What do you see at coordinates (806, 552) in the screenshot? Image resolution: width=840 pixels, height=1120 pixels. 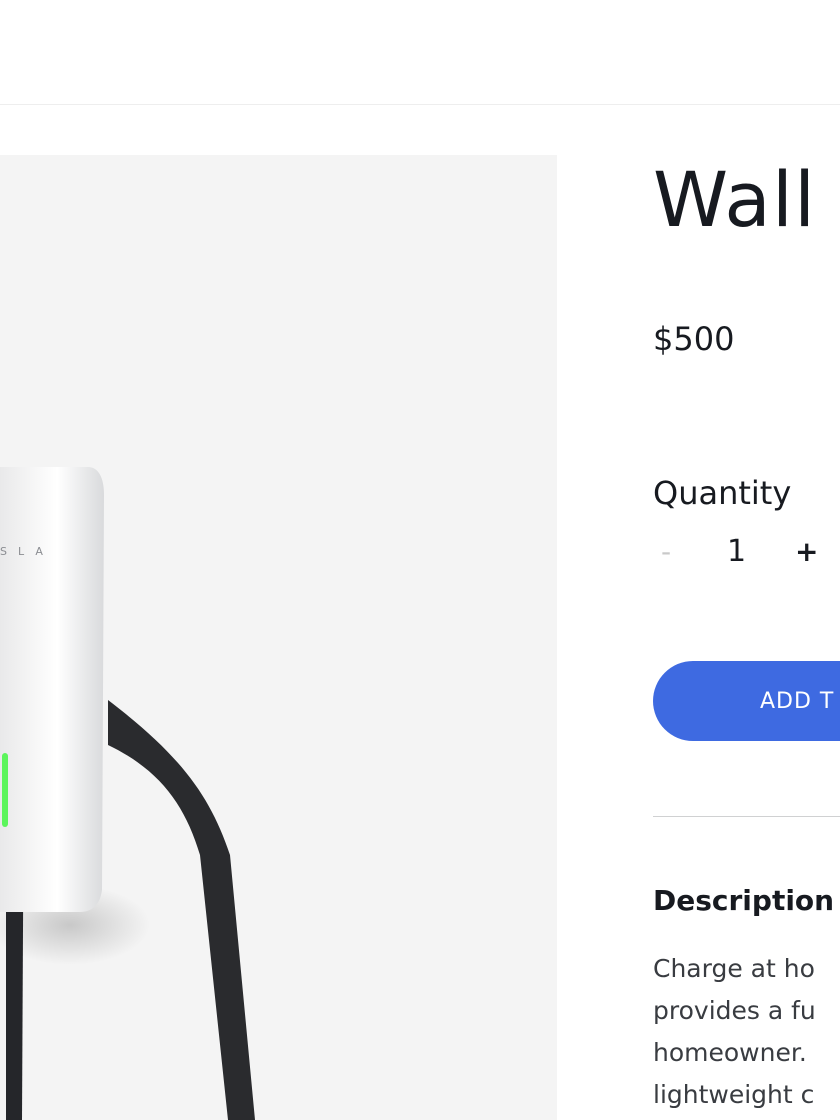 I see `increment-button: +` at bounding box center [806, 552].